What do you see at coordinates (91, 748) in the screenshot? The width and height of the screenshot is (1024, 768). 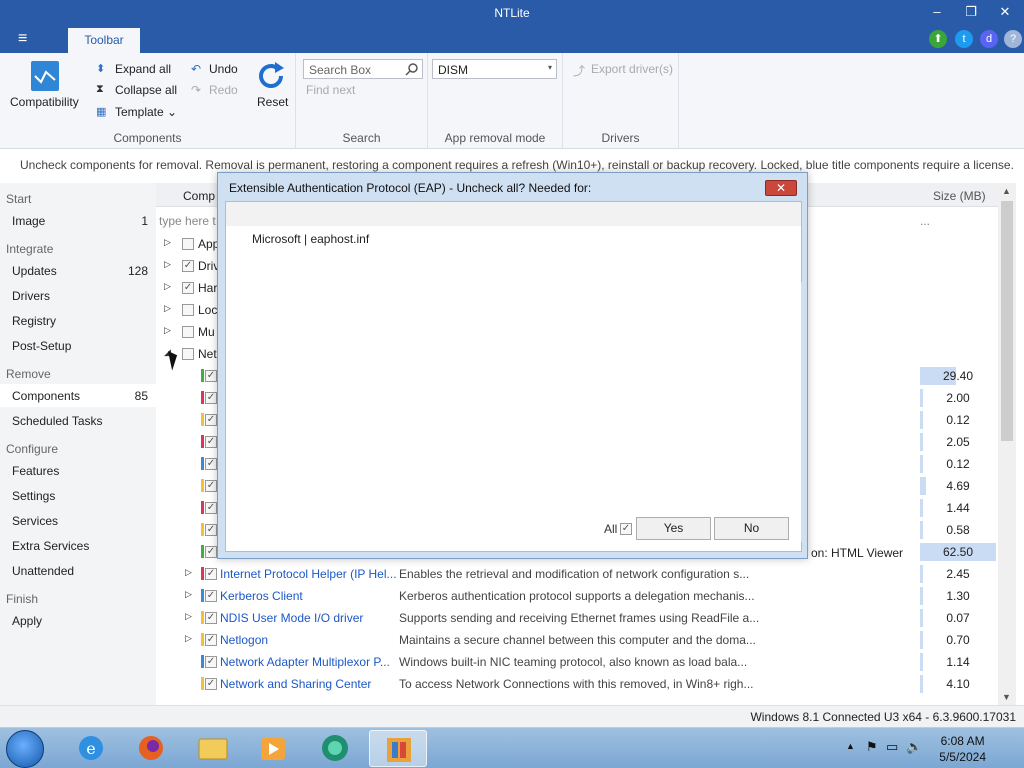 I see `ie-taskbar-button: e` at bounding box center [91, 748].